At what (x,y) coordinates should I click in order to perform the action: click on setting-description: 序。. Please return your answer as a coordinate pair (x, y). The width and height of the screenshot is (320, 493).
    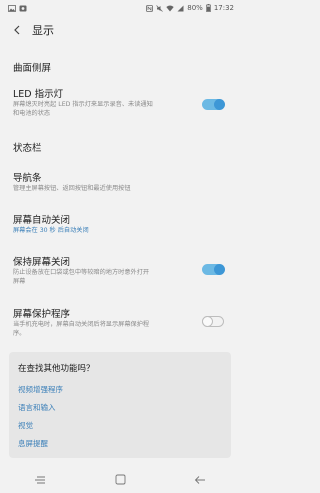
    Looking at the image, I should click on (19, 333).